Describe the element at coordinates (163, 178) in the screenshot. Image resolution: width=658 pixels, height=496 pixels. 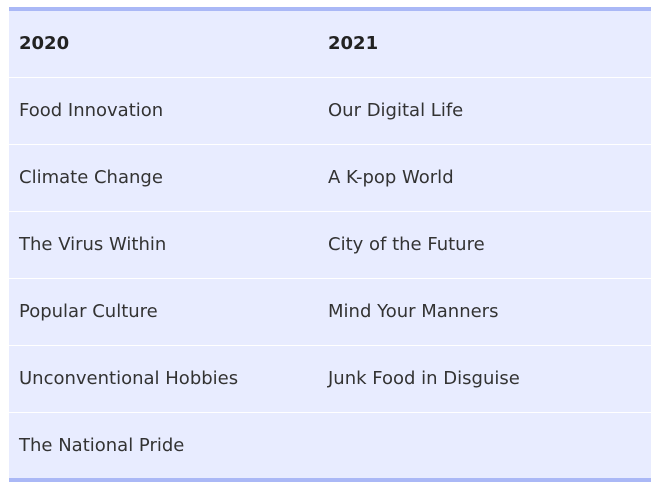
I see `cell-2020: Climate Change` at that location.